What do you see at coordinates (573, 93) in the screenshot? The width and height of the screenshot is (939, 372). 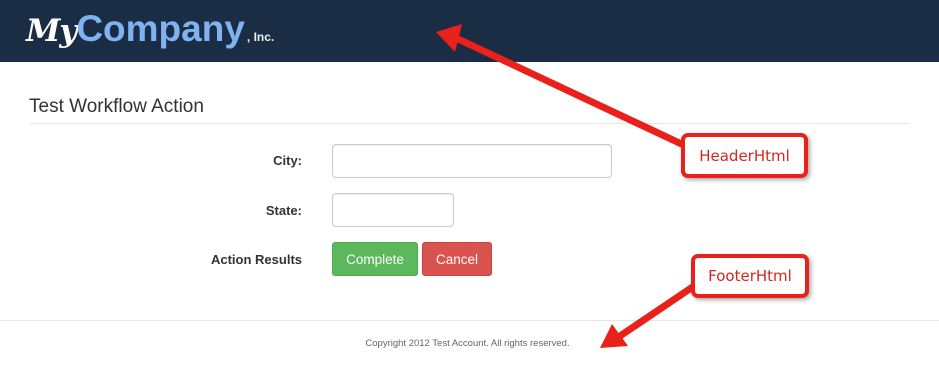 I see `header-arrow-shaft` at bounding box center [573, 93].